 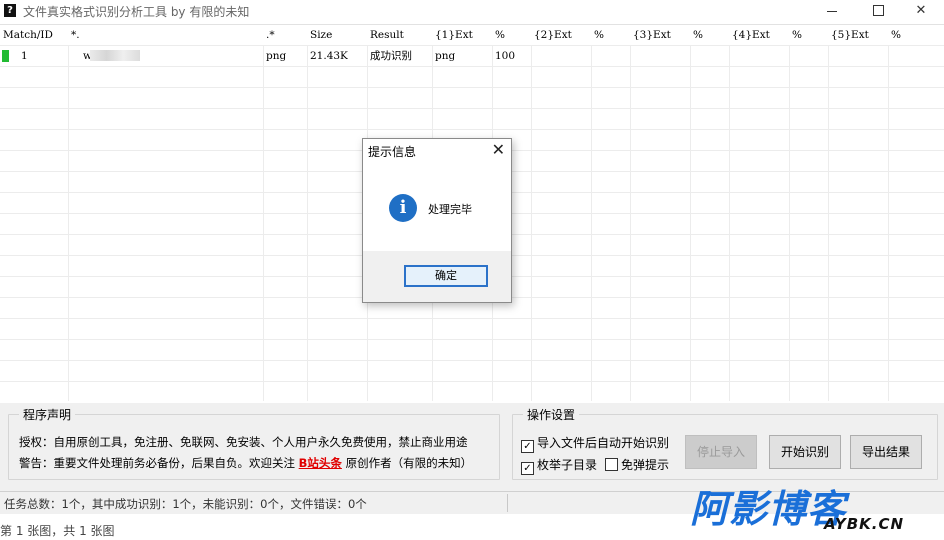 I want to click on maximize-icon, so click(x=878, y=10).